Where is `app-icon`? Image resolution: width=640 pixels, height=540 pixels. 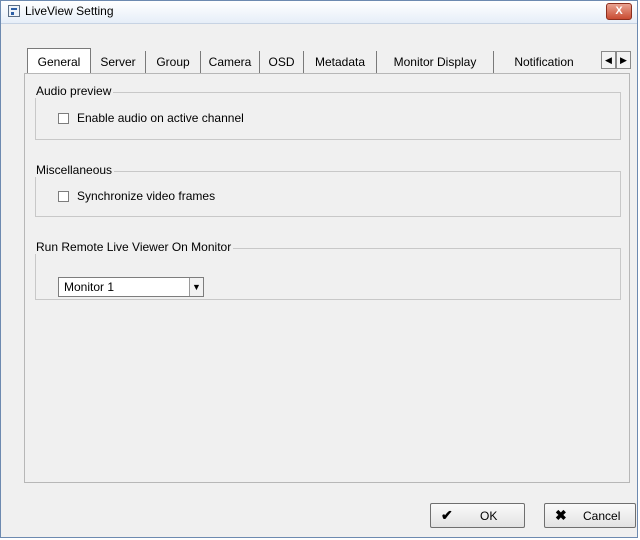
app-icon is located at coordinates (14, 11).